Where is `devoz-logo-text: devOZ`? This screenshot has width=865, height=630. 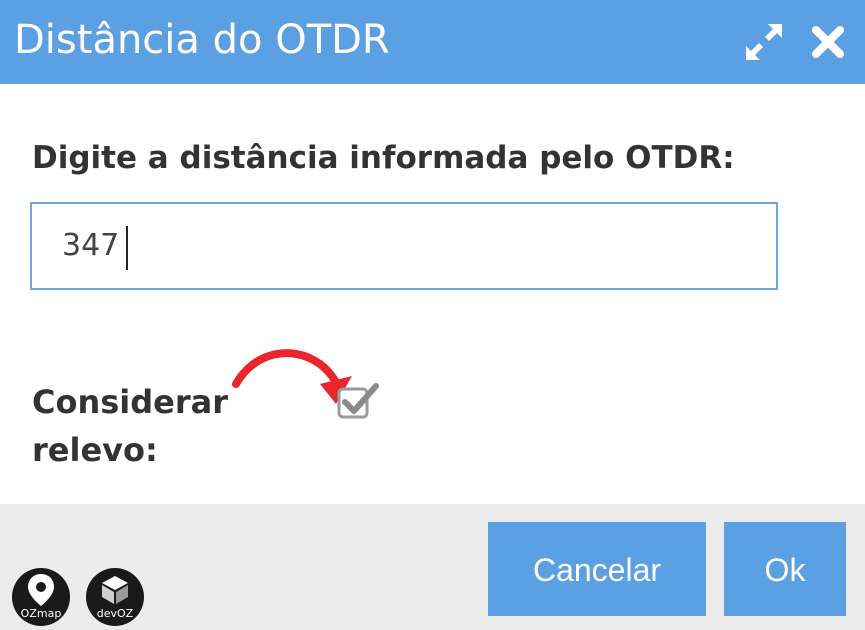
devoz-logo-text: devOZ is located at coordinates (115, 613).